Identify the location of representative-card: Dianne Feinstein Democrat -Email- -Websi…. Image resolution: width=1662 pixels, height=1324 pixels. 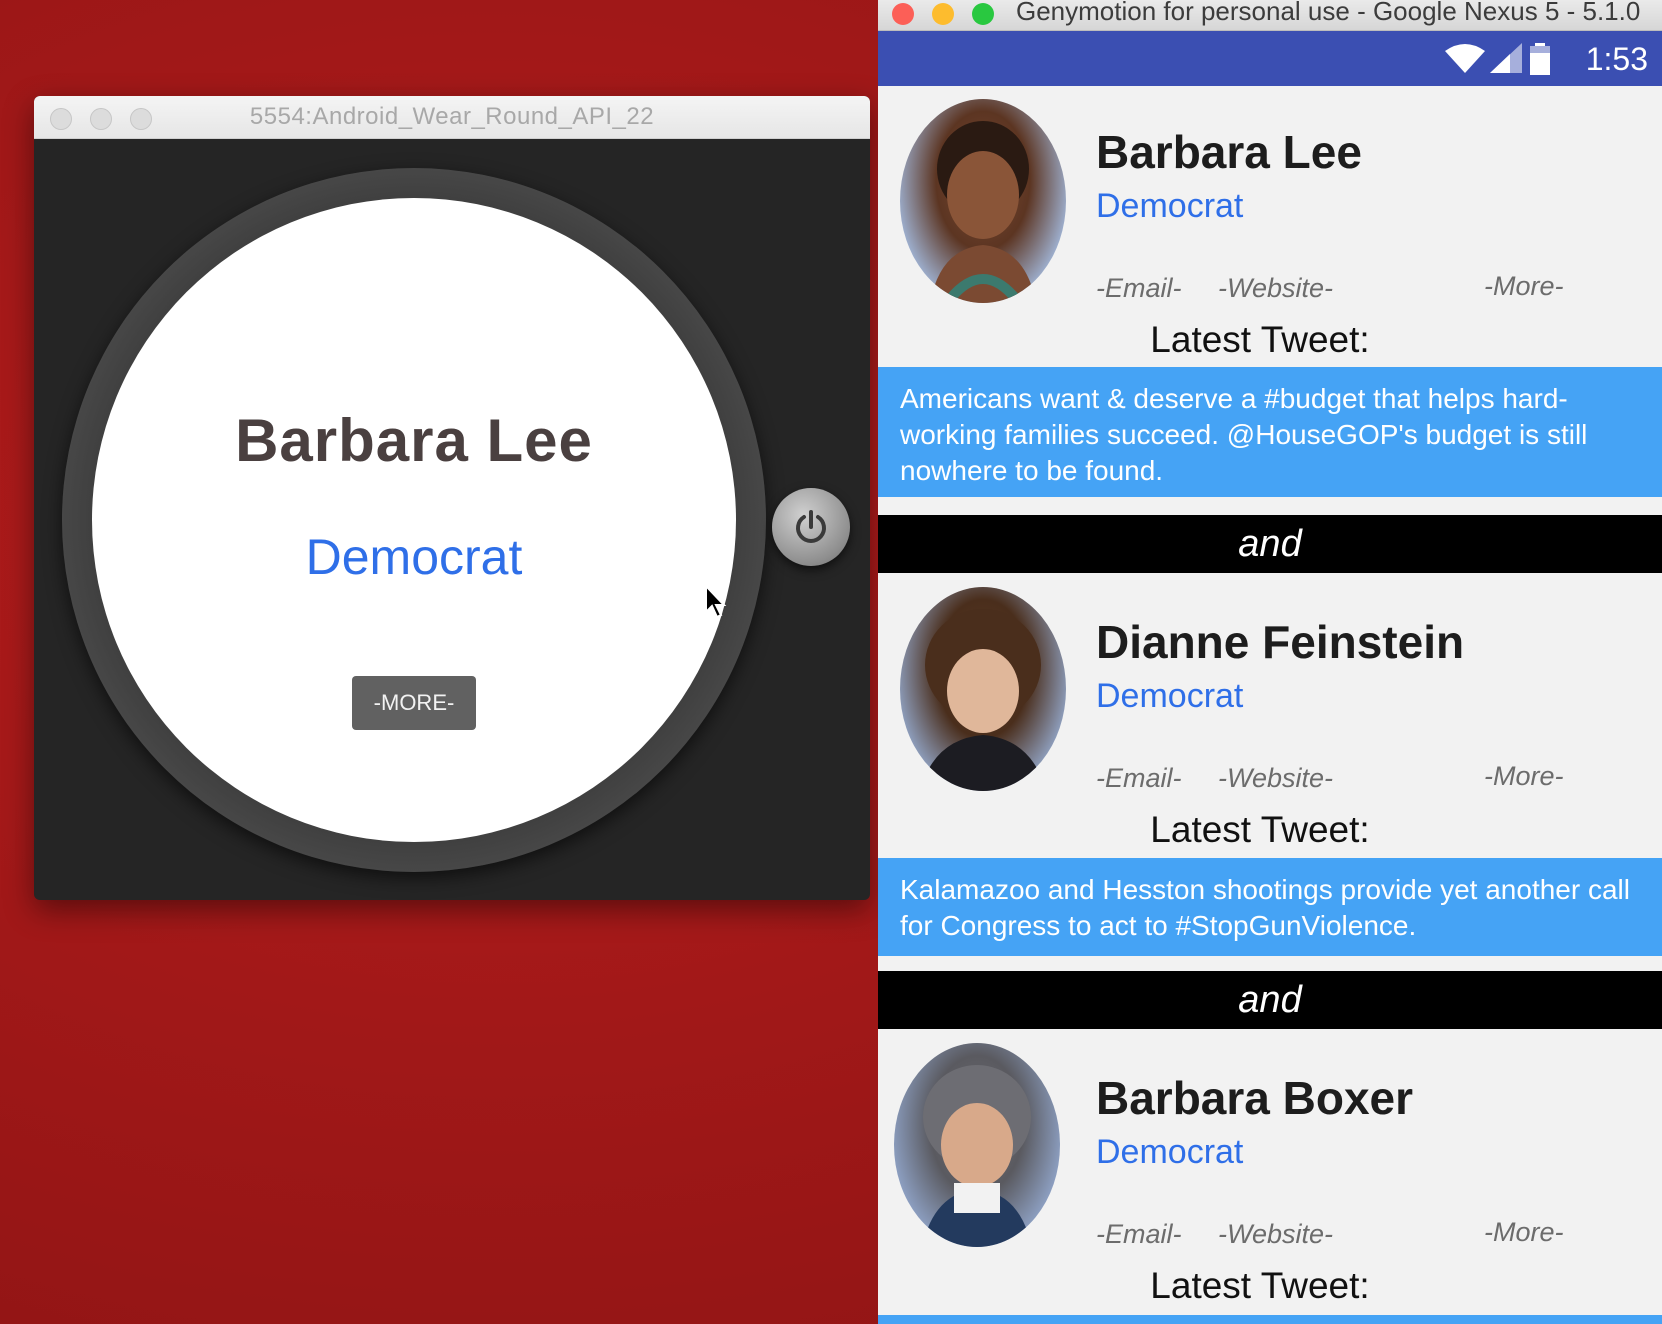
(1270, 773).